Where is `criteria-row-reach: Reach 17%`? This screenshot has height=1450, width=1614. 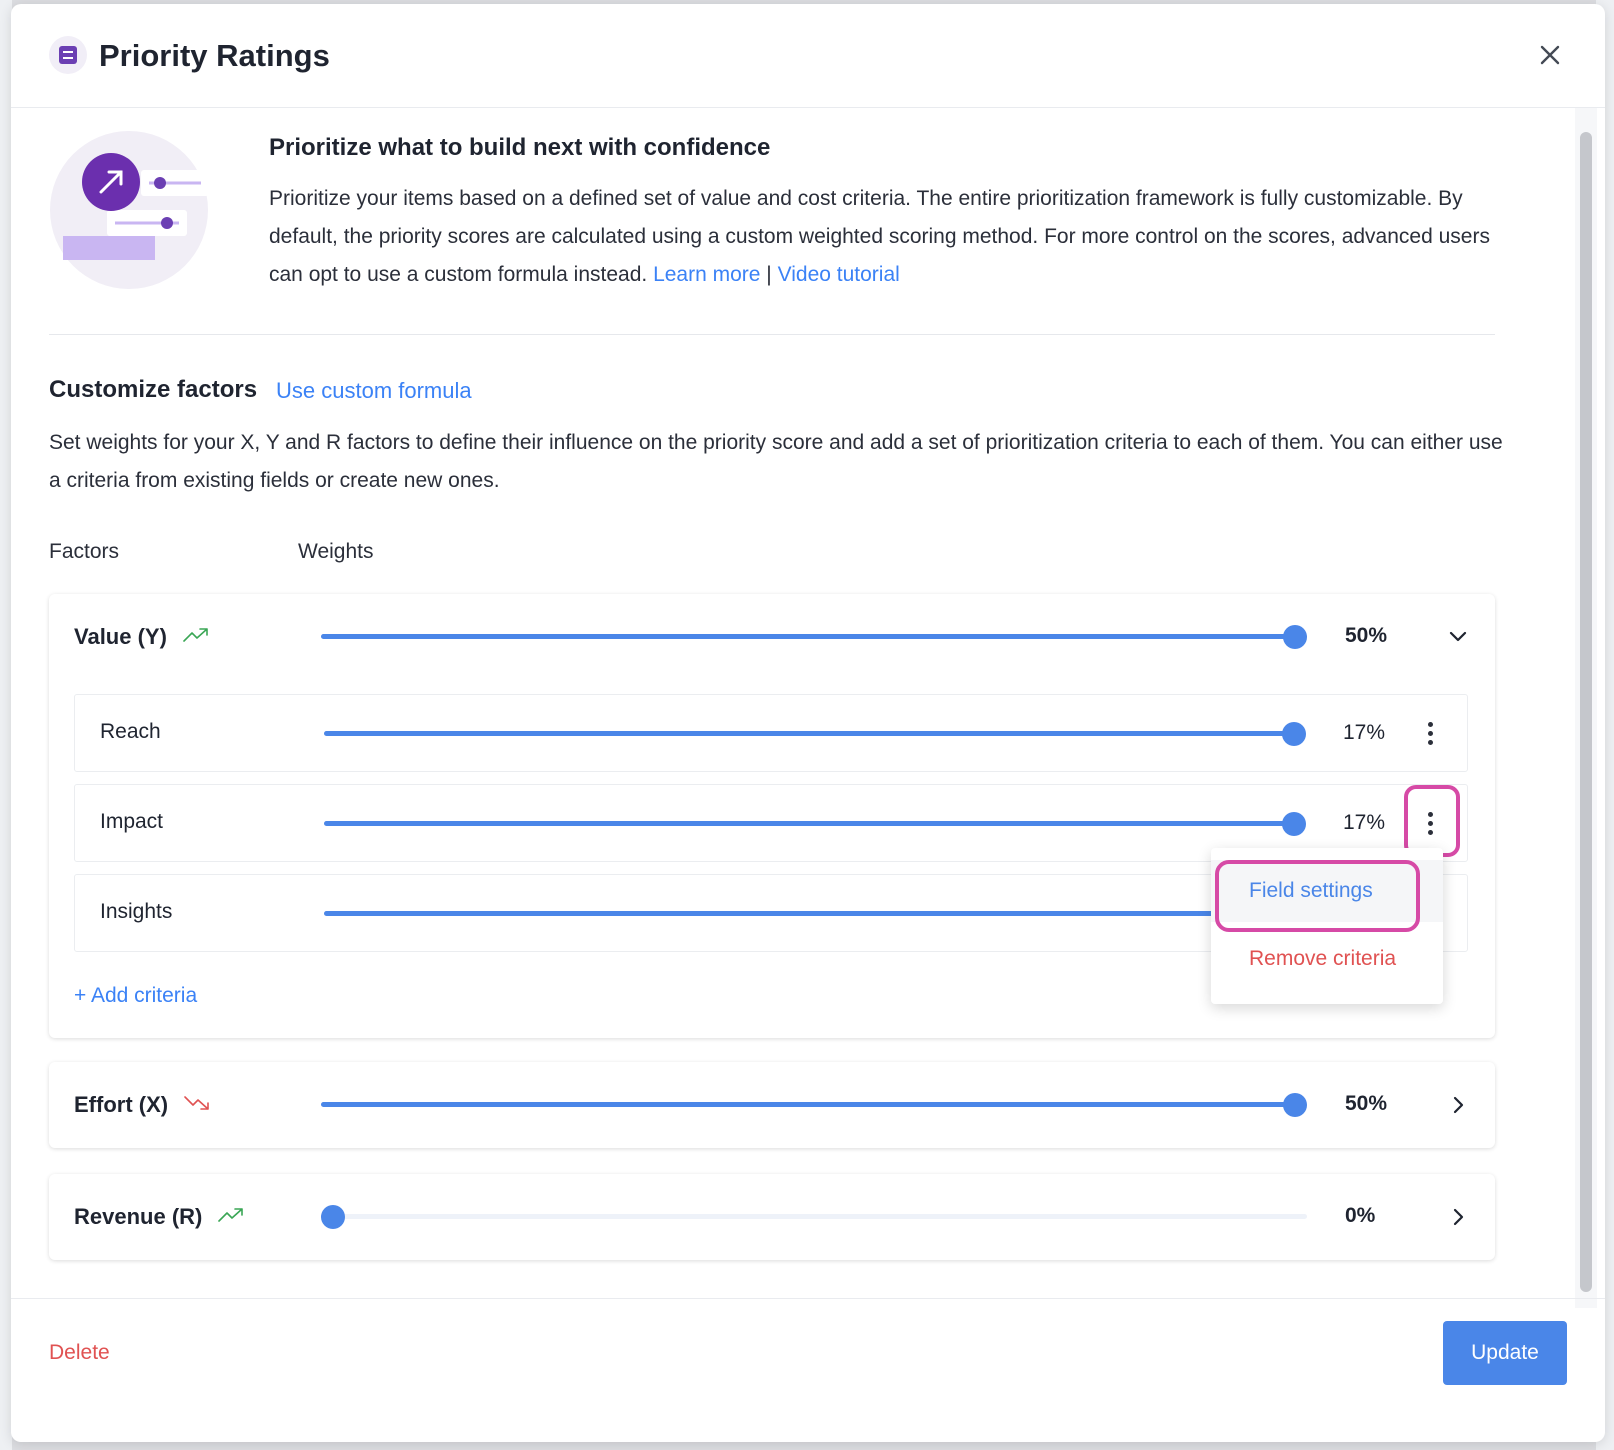 criteria-row-reach: Reach 17% is located at coordinates (771, 733).